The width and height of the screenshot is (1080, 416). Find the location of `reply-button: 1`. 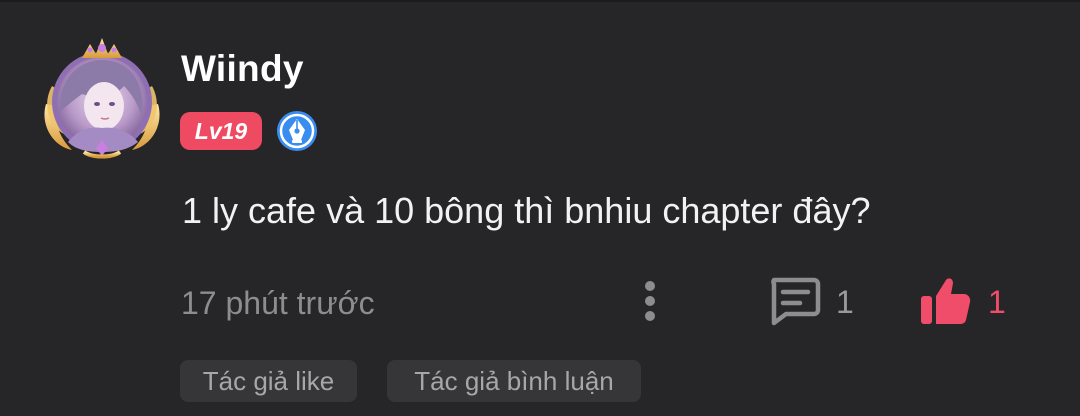

reply-button: 1 is located at coordinates (813, 301).